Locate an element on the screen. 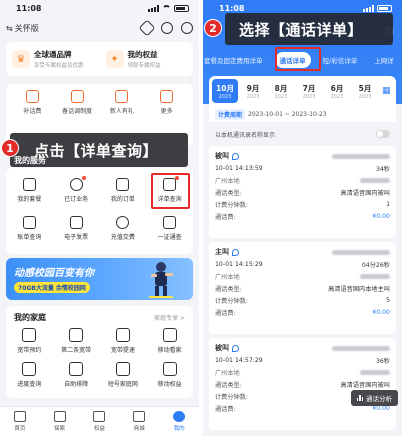  call-analysis-button: 通话分析 is located at coordinates (374, 398).